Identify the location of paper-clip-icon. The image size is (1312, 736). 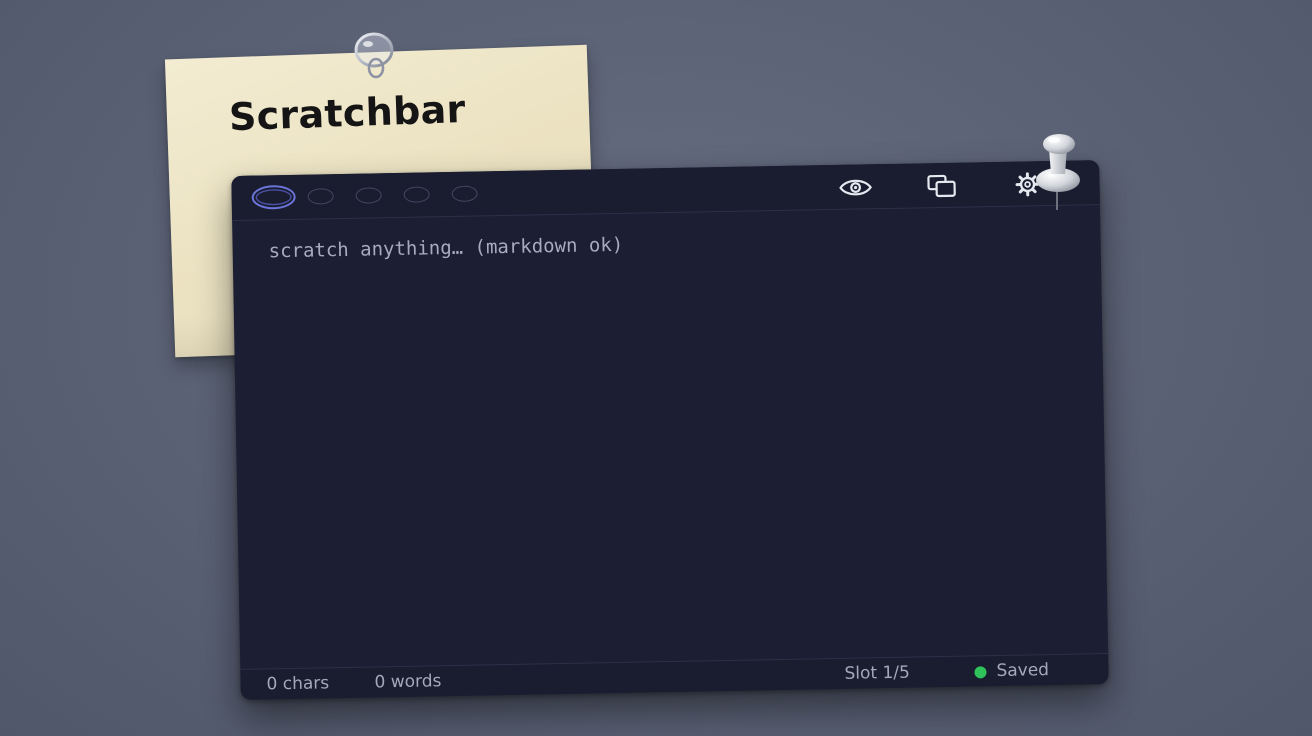
(374, 55).